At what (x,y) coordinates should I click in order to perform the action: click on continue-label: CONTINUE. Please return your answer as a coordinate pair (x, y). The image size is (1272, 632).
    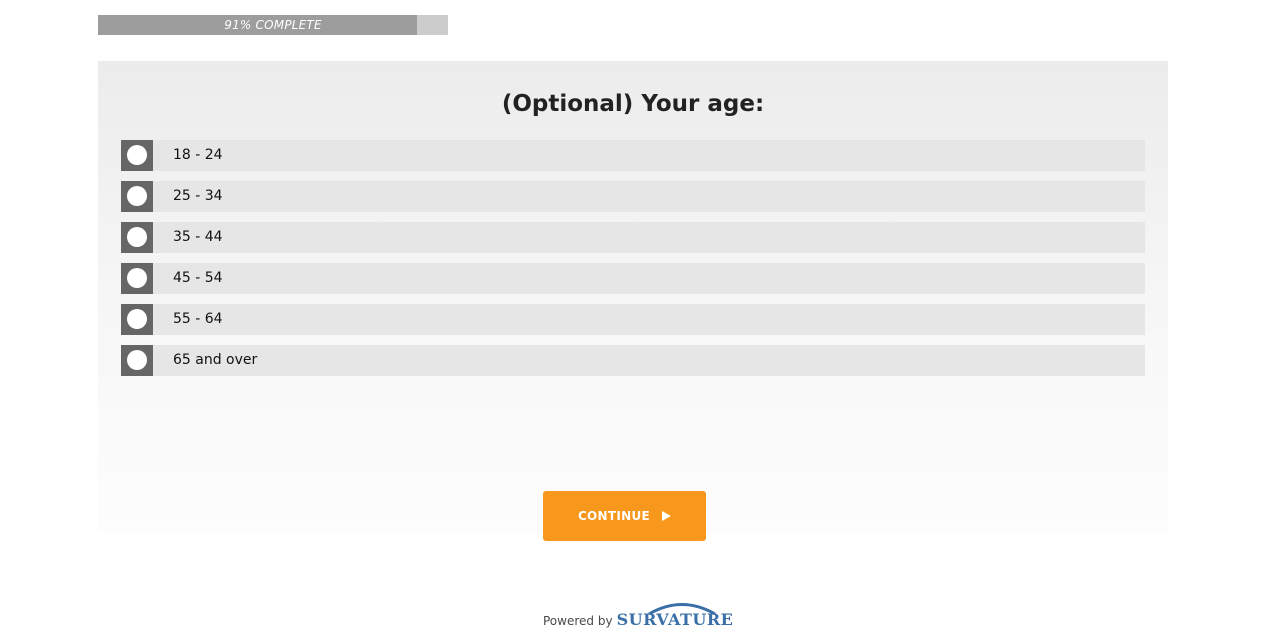
    Looking at the image, I should click on (614, 516).